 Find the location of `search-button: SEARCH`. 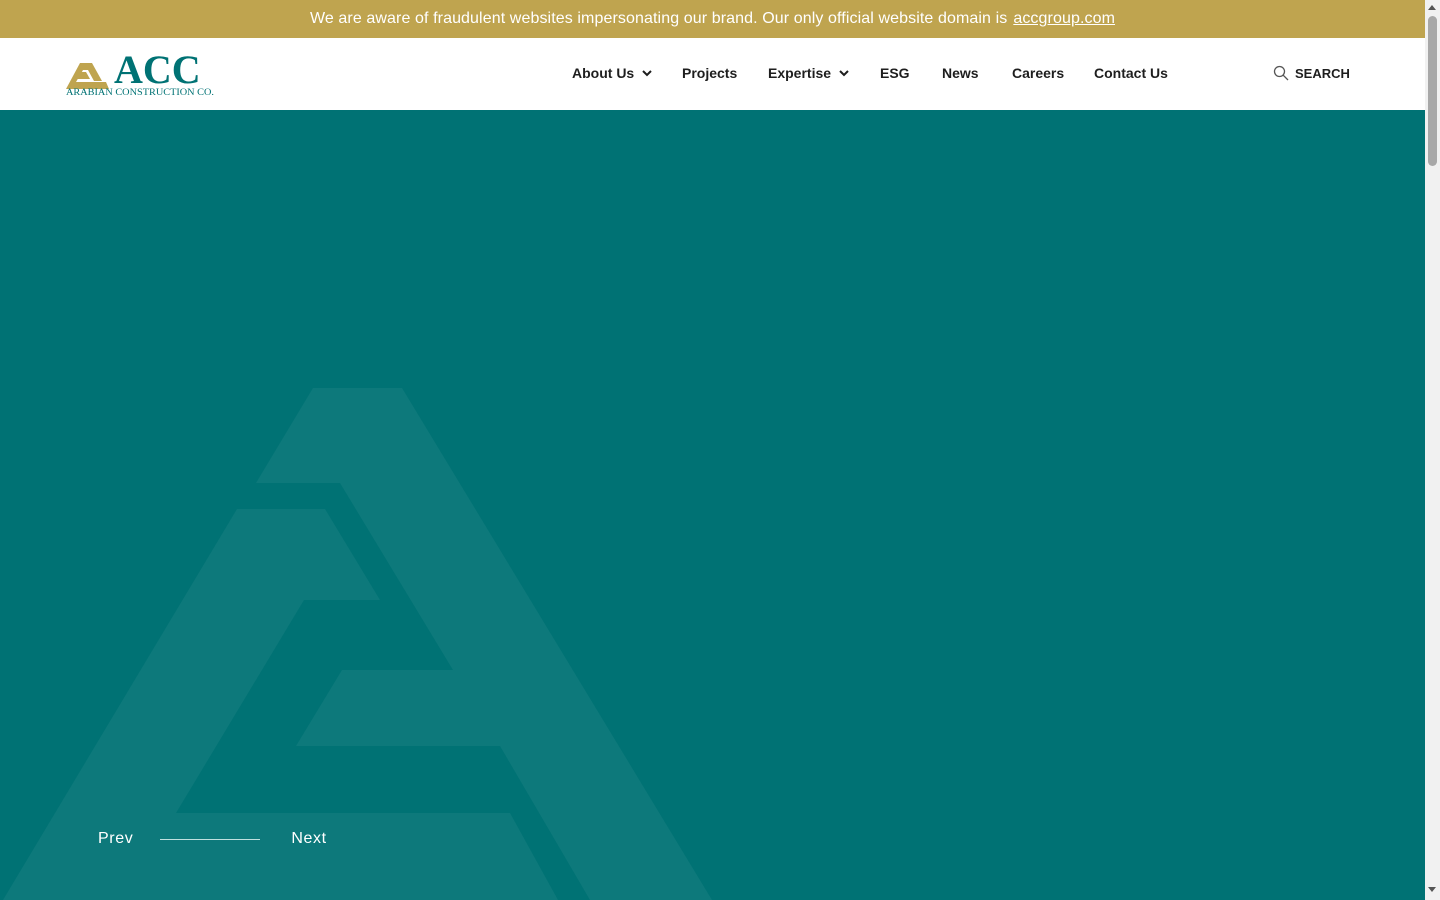

search-button: SEARCH is located at coordinates (1311, 73).